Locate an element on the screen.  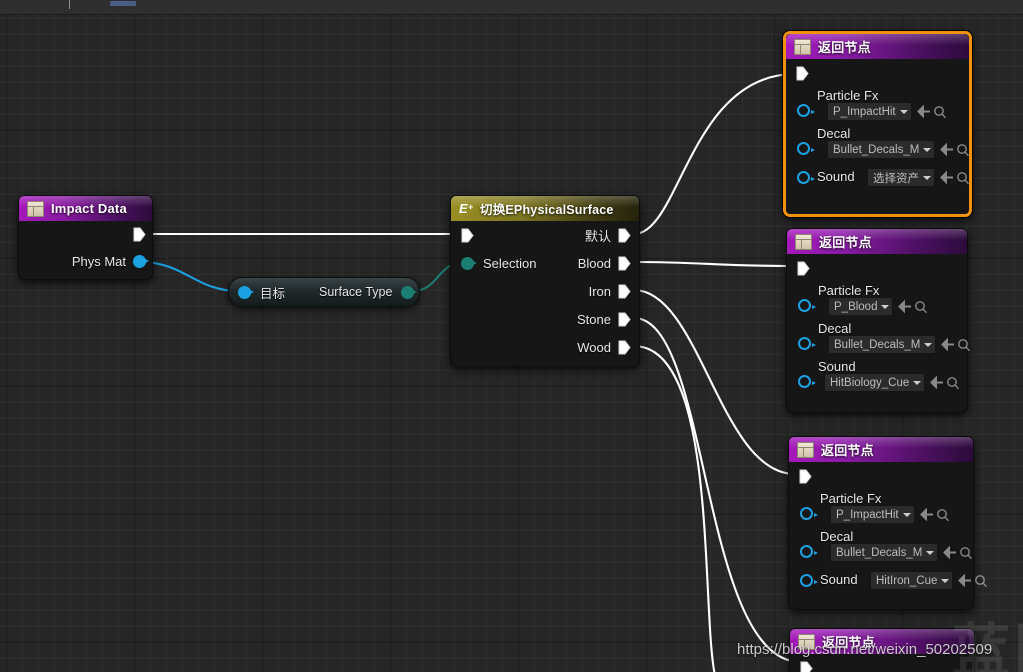
exec-out-pin-wood is located at coordinates (624, 347).